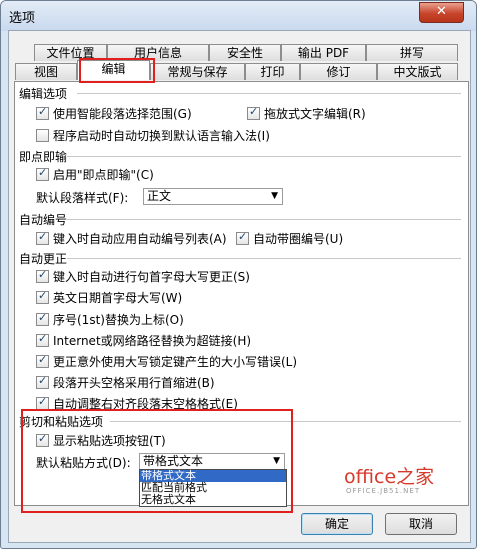 The height and width of the screenshot is (549, 477). I want to click on checkbox-label: Internet或网络路径替换为超链接(H), so click(152, 341).